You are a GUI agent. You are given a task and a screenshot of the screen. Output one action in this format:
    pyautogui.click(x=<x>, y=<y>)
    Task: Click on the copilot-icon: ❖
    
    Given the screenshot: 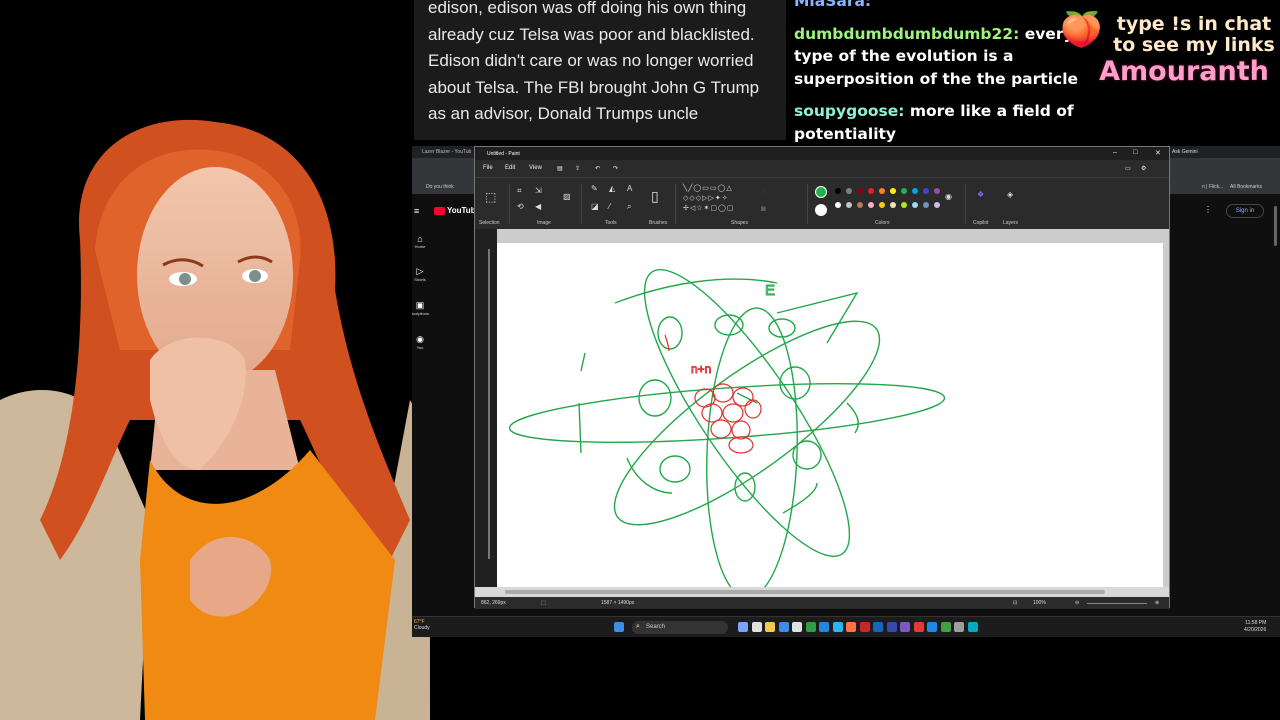 What is the action you would take?
    pyautogui.click(x=980, y=194)
    